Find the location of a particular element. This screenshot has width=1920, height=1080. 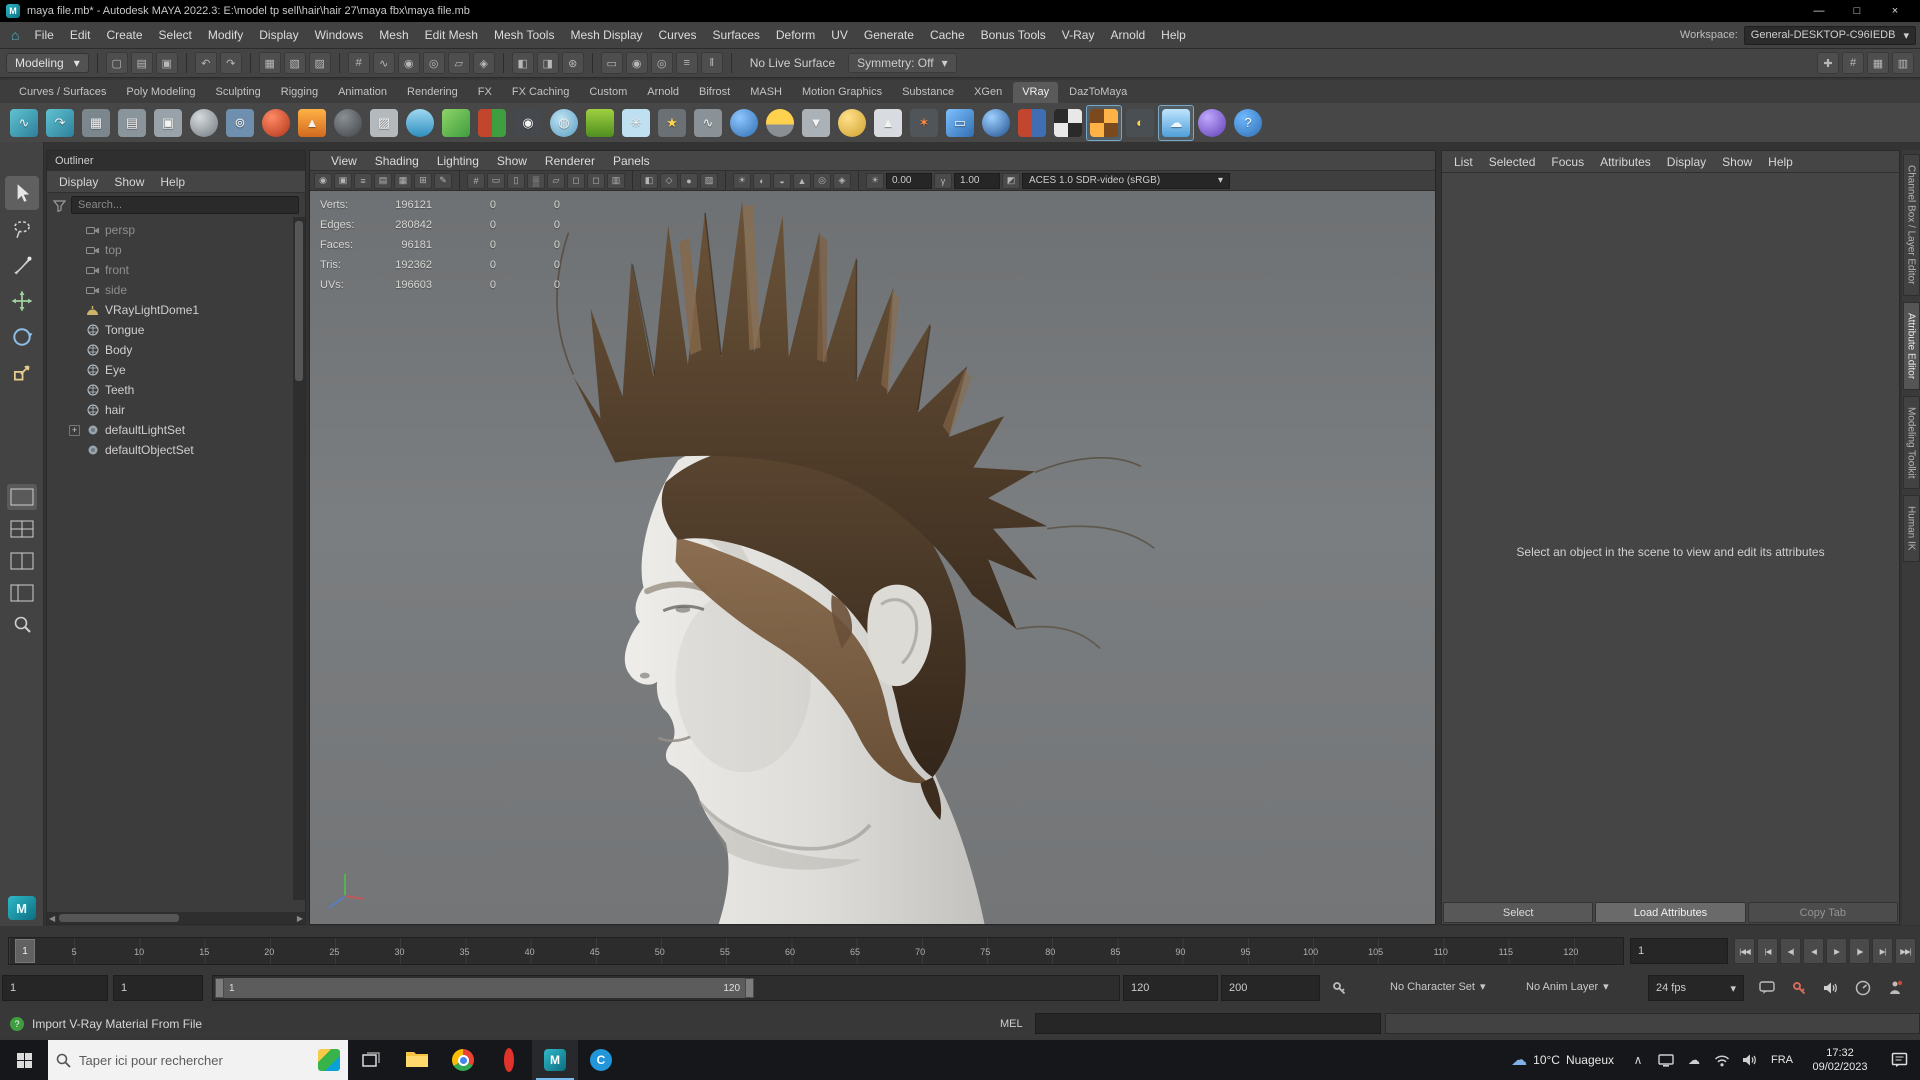

textured-icon: ▨ is located at coordinates (709, 180).